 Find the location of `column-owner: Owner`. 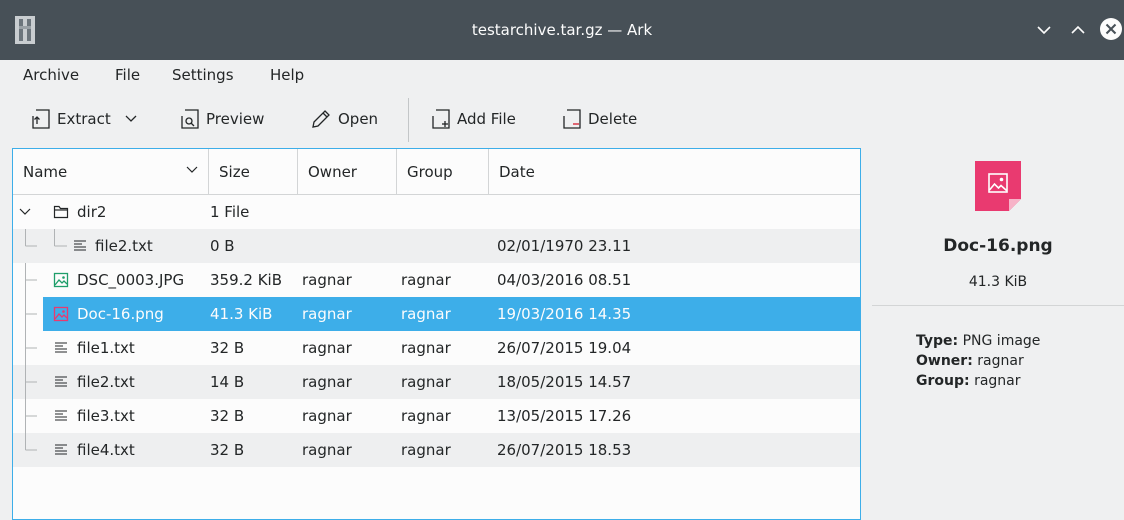

column-owner: Owner is located at coordinates (347, 172).